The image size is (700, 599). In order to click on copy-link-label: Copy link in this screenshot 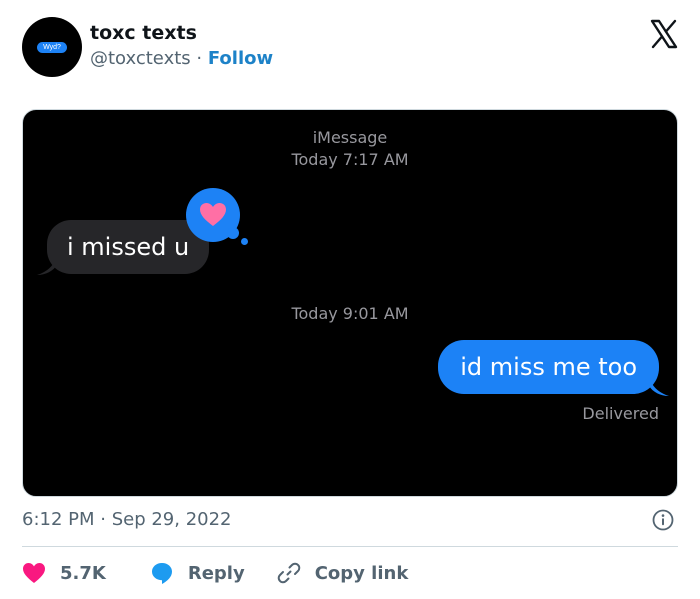, I will do `click(361, 573)`.